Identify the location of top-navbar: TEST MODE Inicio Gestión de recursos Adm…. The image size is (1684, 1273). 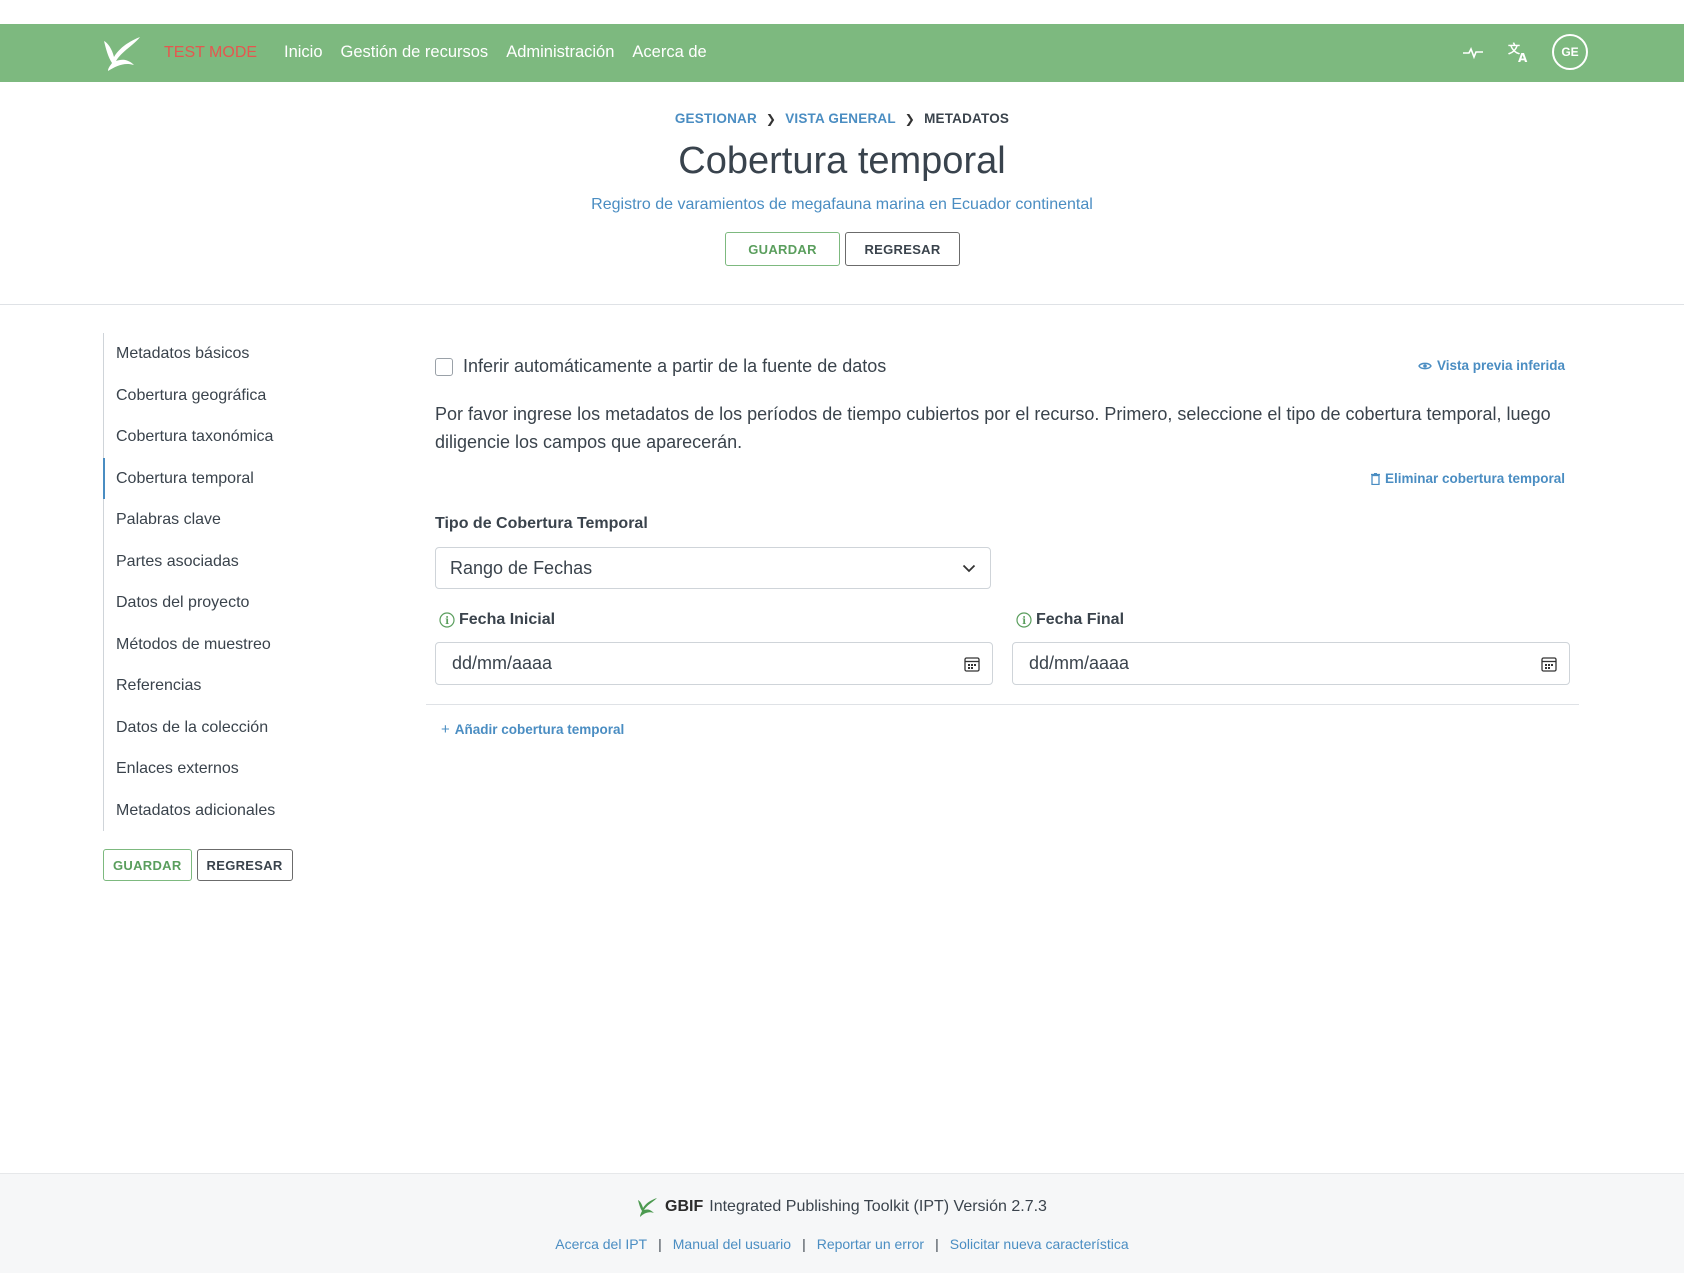
(842, 53).